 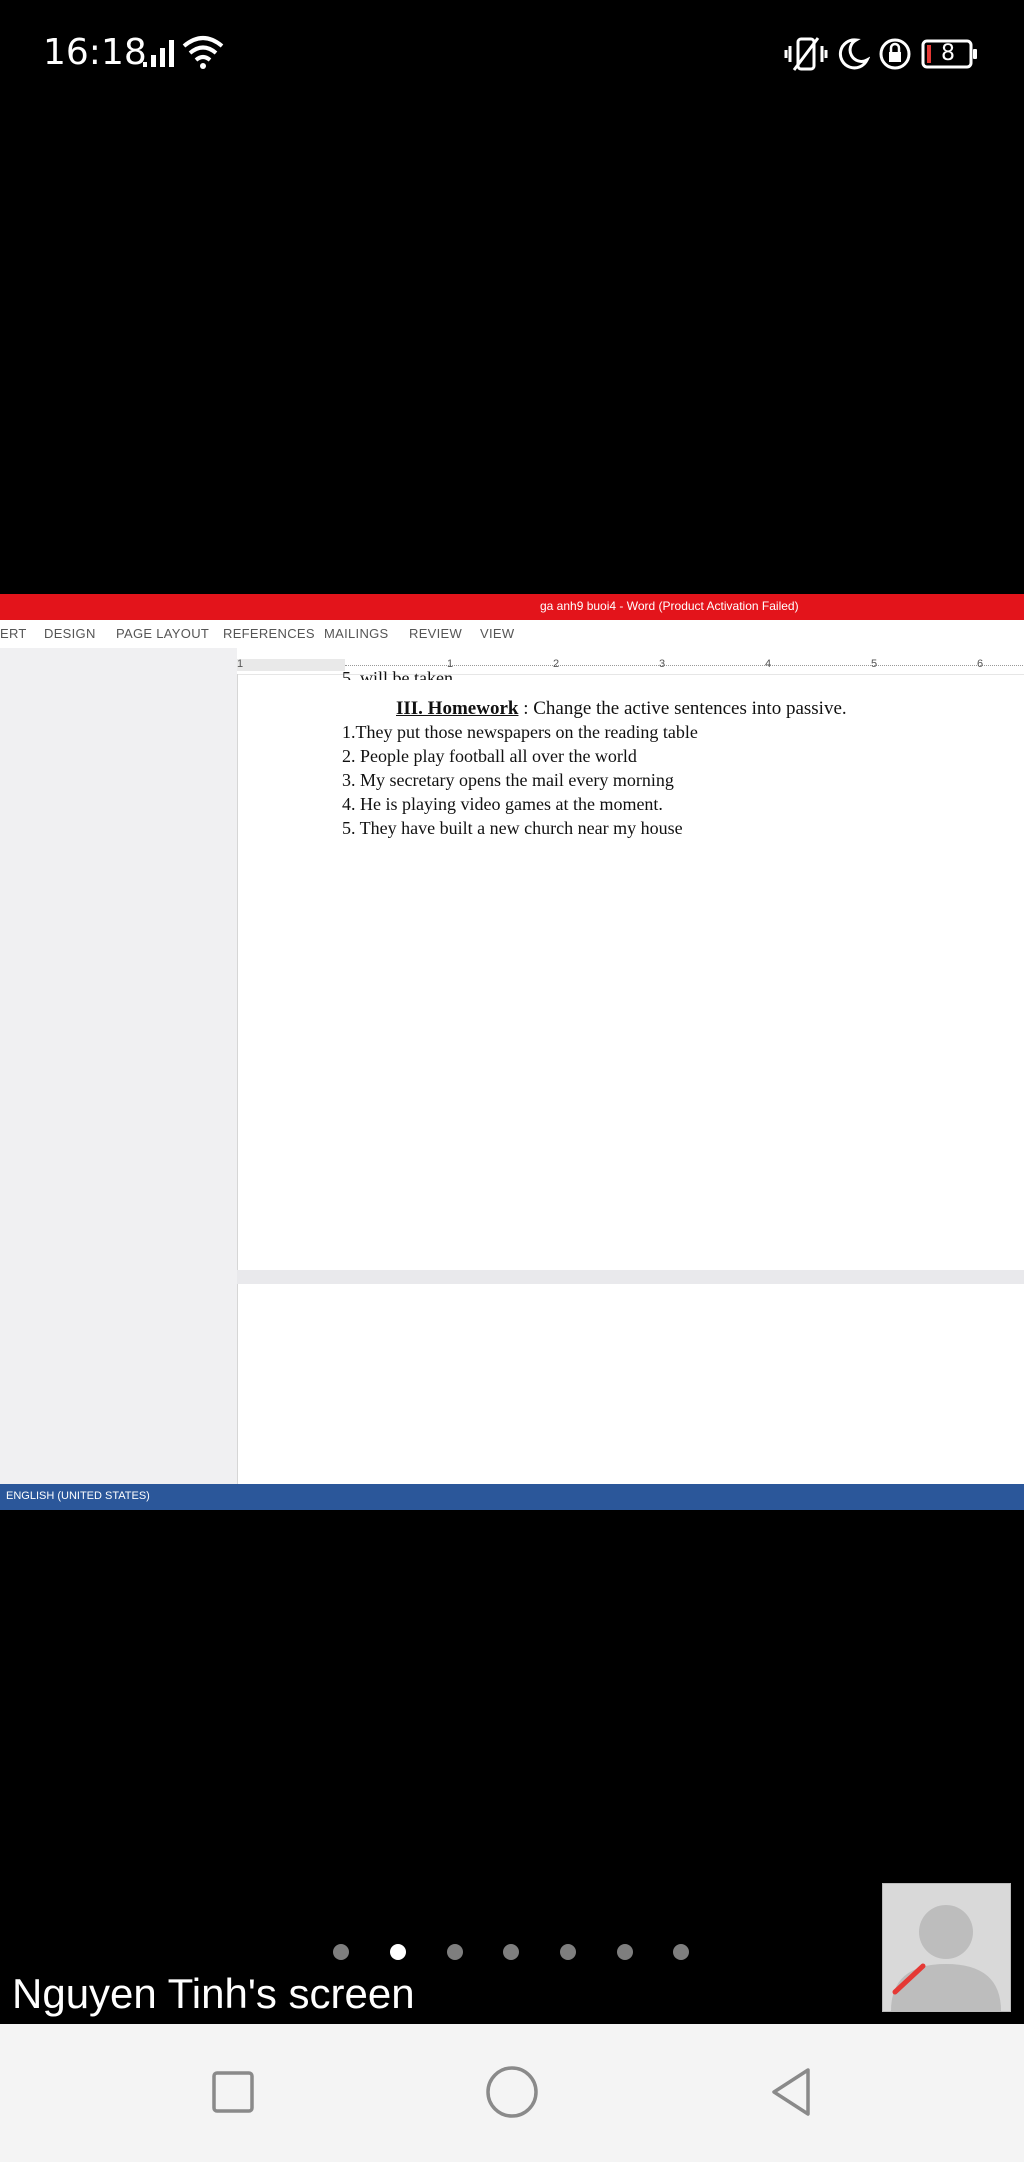 What do you see at coordinates (512, 55) in the screenshot?
I see `phone-status-bar: 16:18 8` at bounding box center [512, 55].